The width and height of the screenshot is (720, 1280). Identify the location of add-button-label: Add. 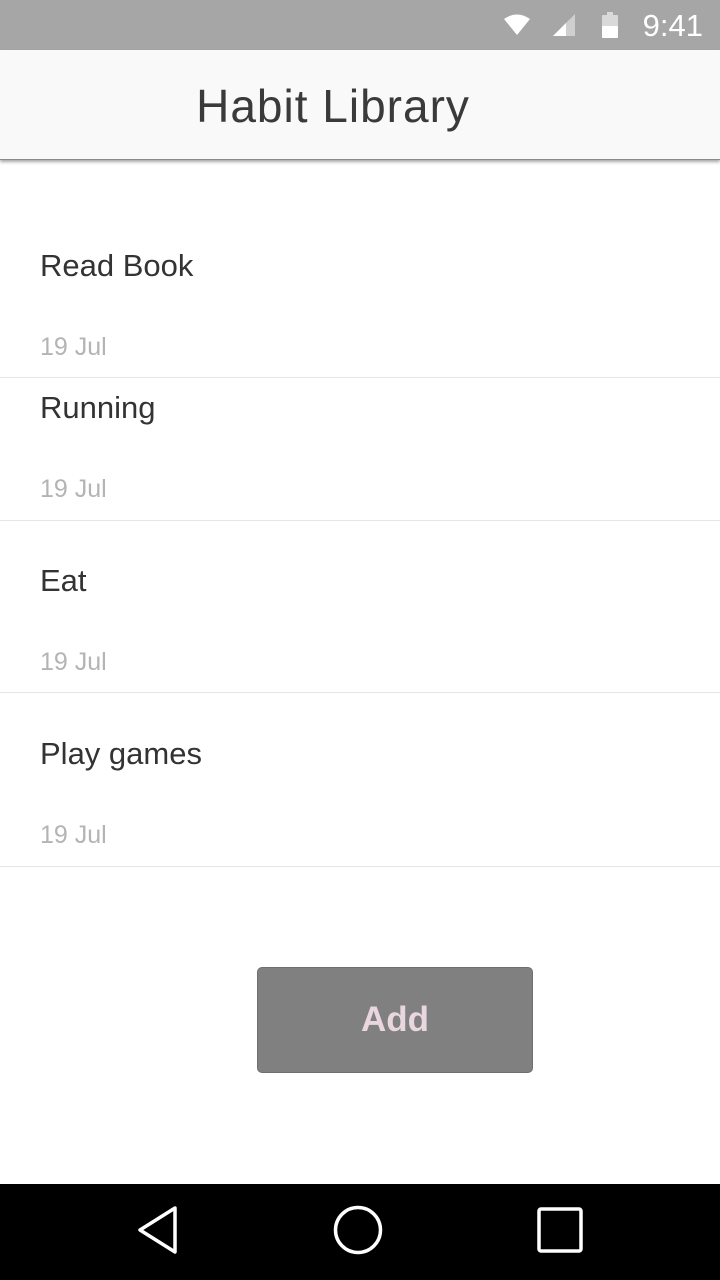
(395, 1019).